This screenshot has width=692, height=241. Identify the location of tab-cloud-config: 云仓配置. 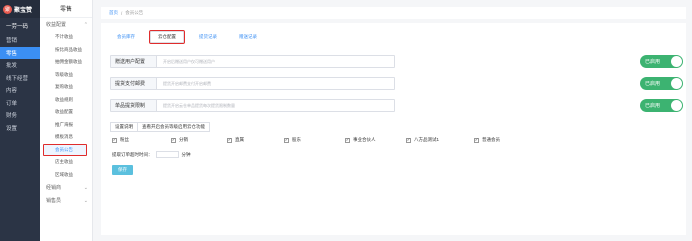
(167, 37).